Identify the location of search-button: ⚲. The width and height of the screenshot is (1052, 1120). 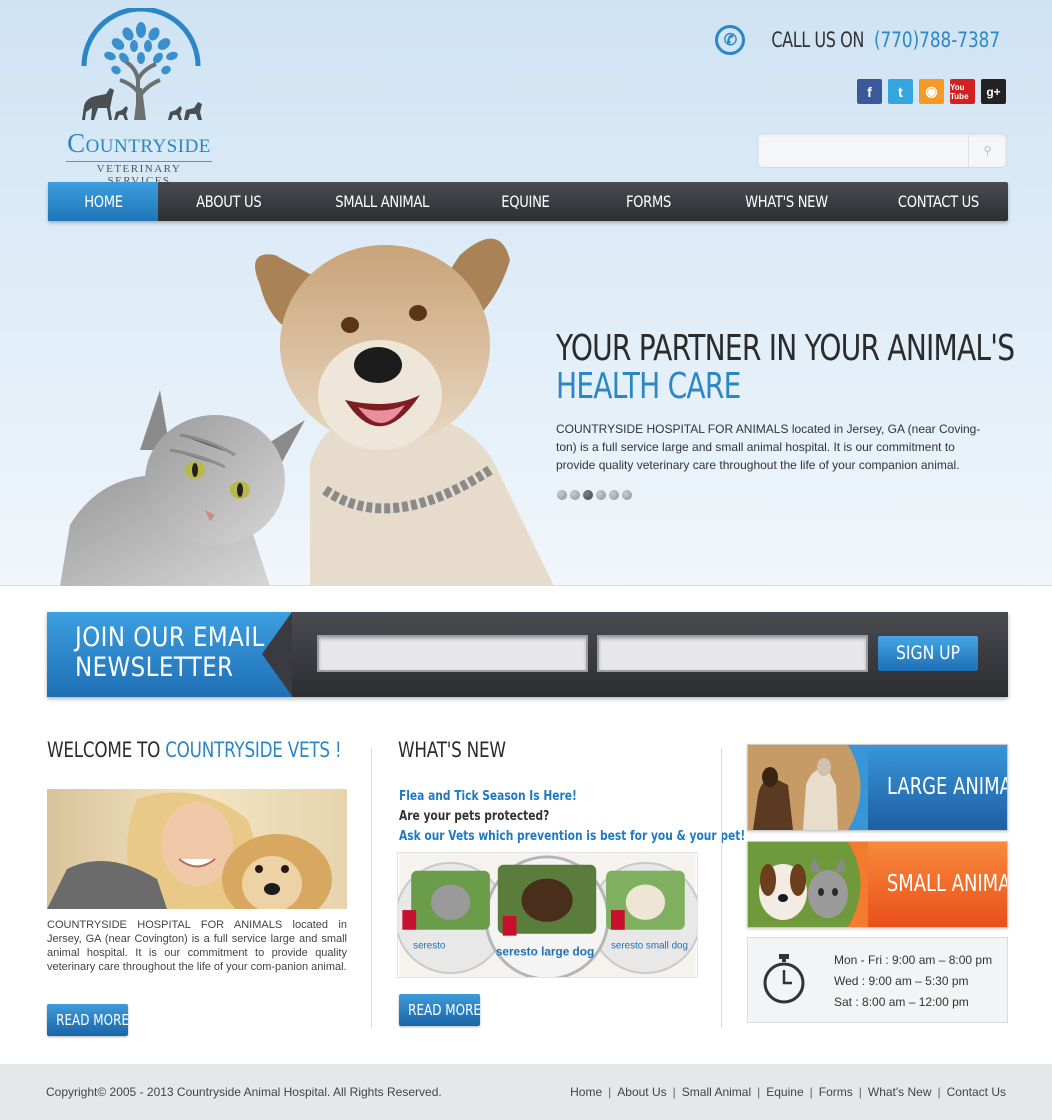
(987, 150).